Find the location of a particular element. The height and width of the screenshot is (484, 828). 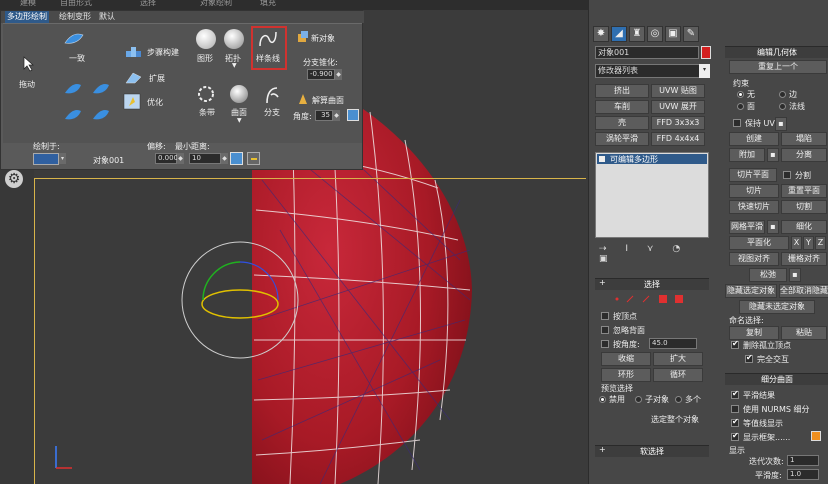

modify-tab-icon: ◢ is located at coordinates (619, 34).